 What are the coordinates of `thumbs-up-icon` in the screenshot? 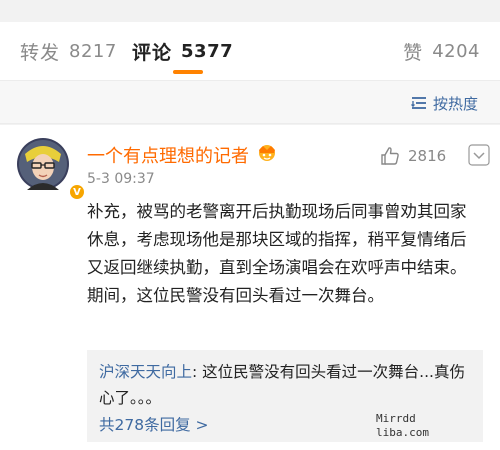 It's located at (390, 156).